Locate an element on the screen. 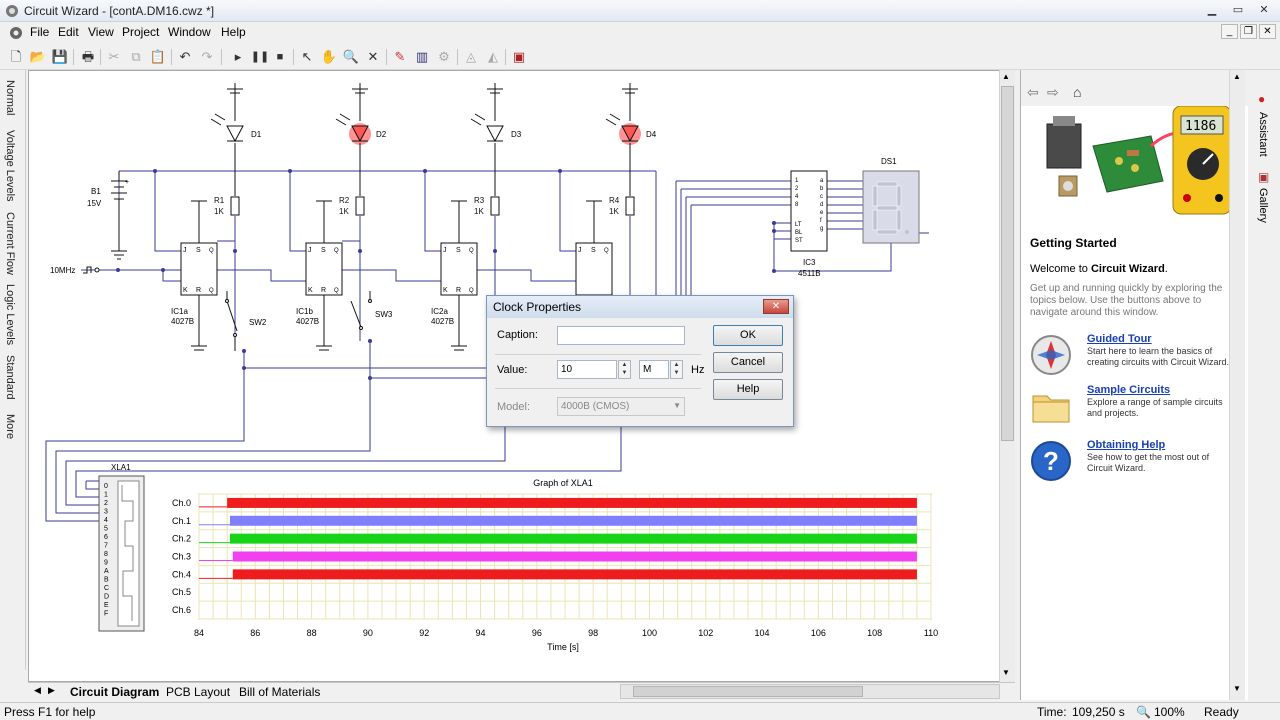 The height and width of the screenshot is (720, 1280). led-d3: D3 is located at coordinates (496, 139).